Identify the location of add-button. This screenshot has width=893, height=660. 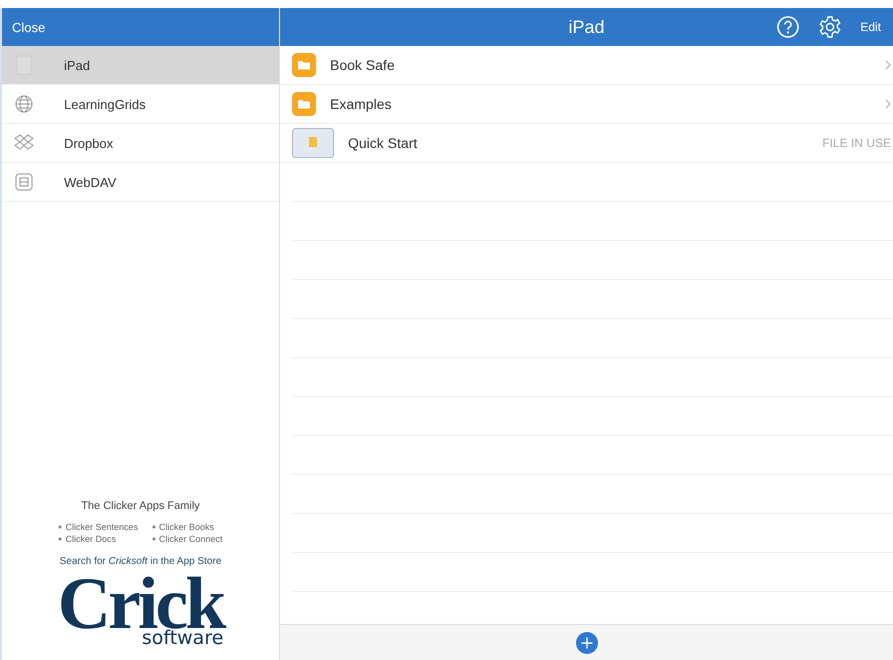
(587, 643).